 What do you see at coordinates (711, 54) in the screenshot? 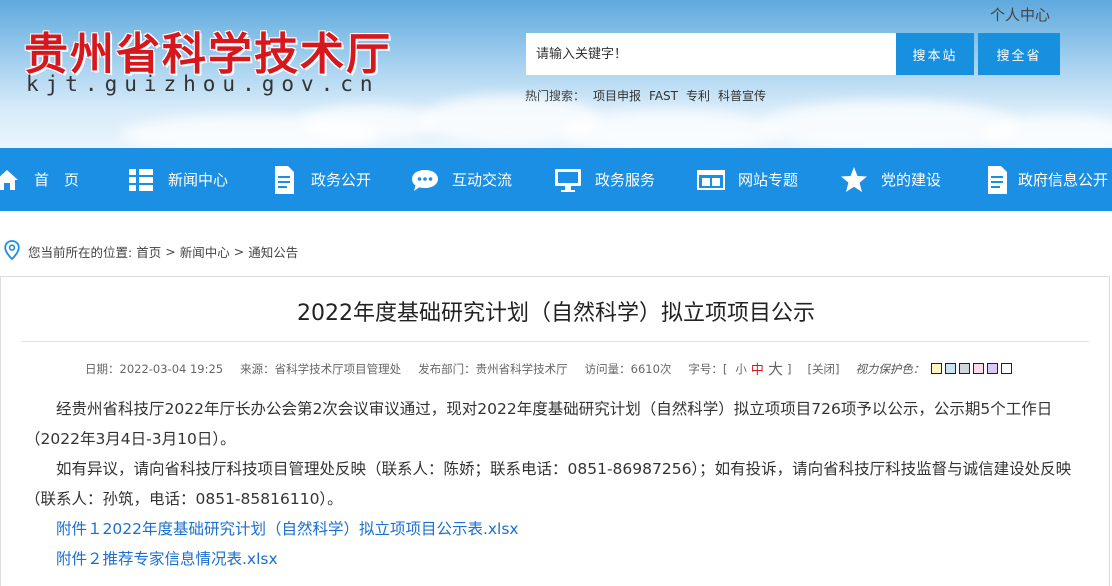
I see `search-input` at bounding box center [711, 54].